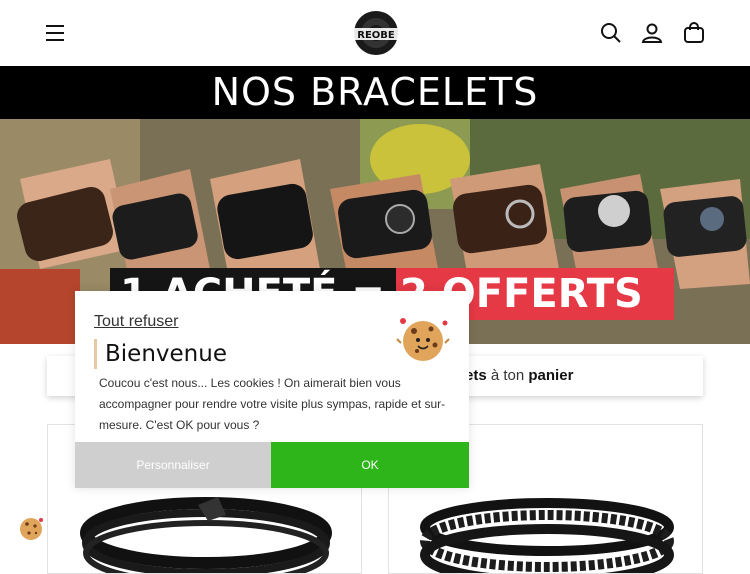 The width and height of the screenshot is (750, 574). I want to click on customize-button: Personnaliser, so click(173, 465).